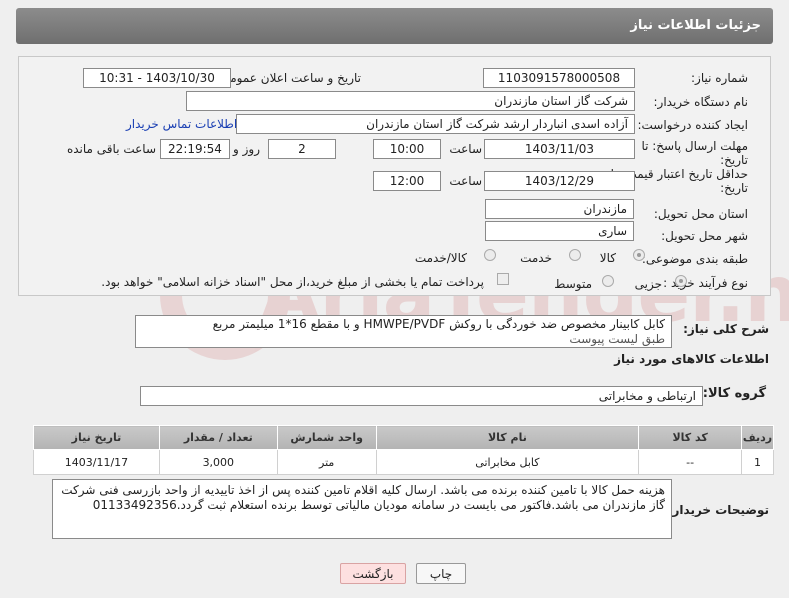  What do you see at coordinates (639, 255) in the screenshot?
I see `category-radio-goods` at bounding box center [639, 255].